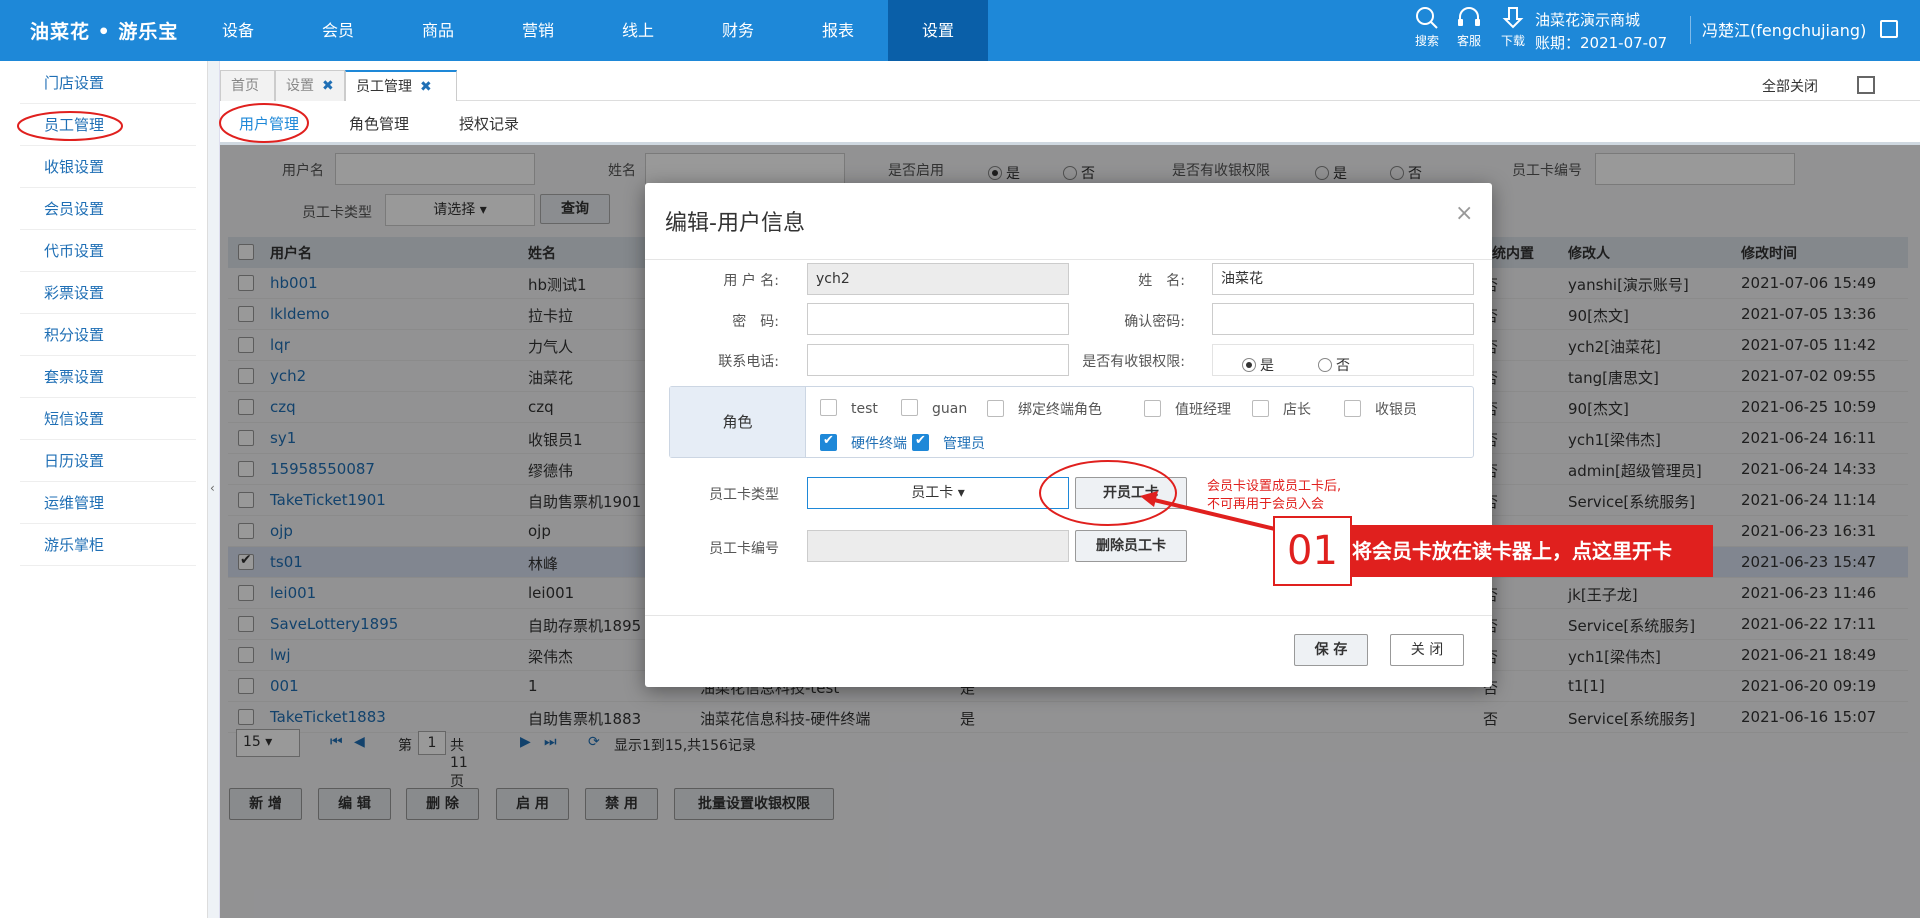 The image size is (1920, 918). I want to click on subtab-roles: 角色管理, so click(379, 123).